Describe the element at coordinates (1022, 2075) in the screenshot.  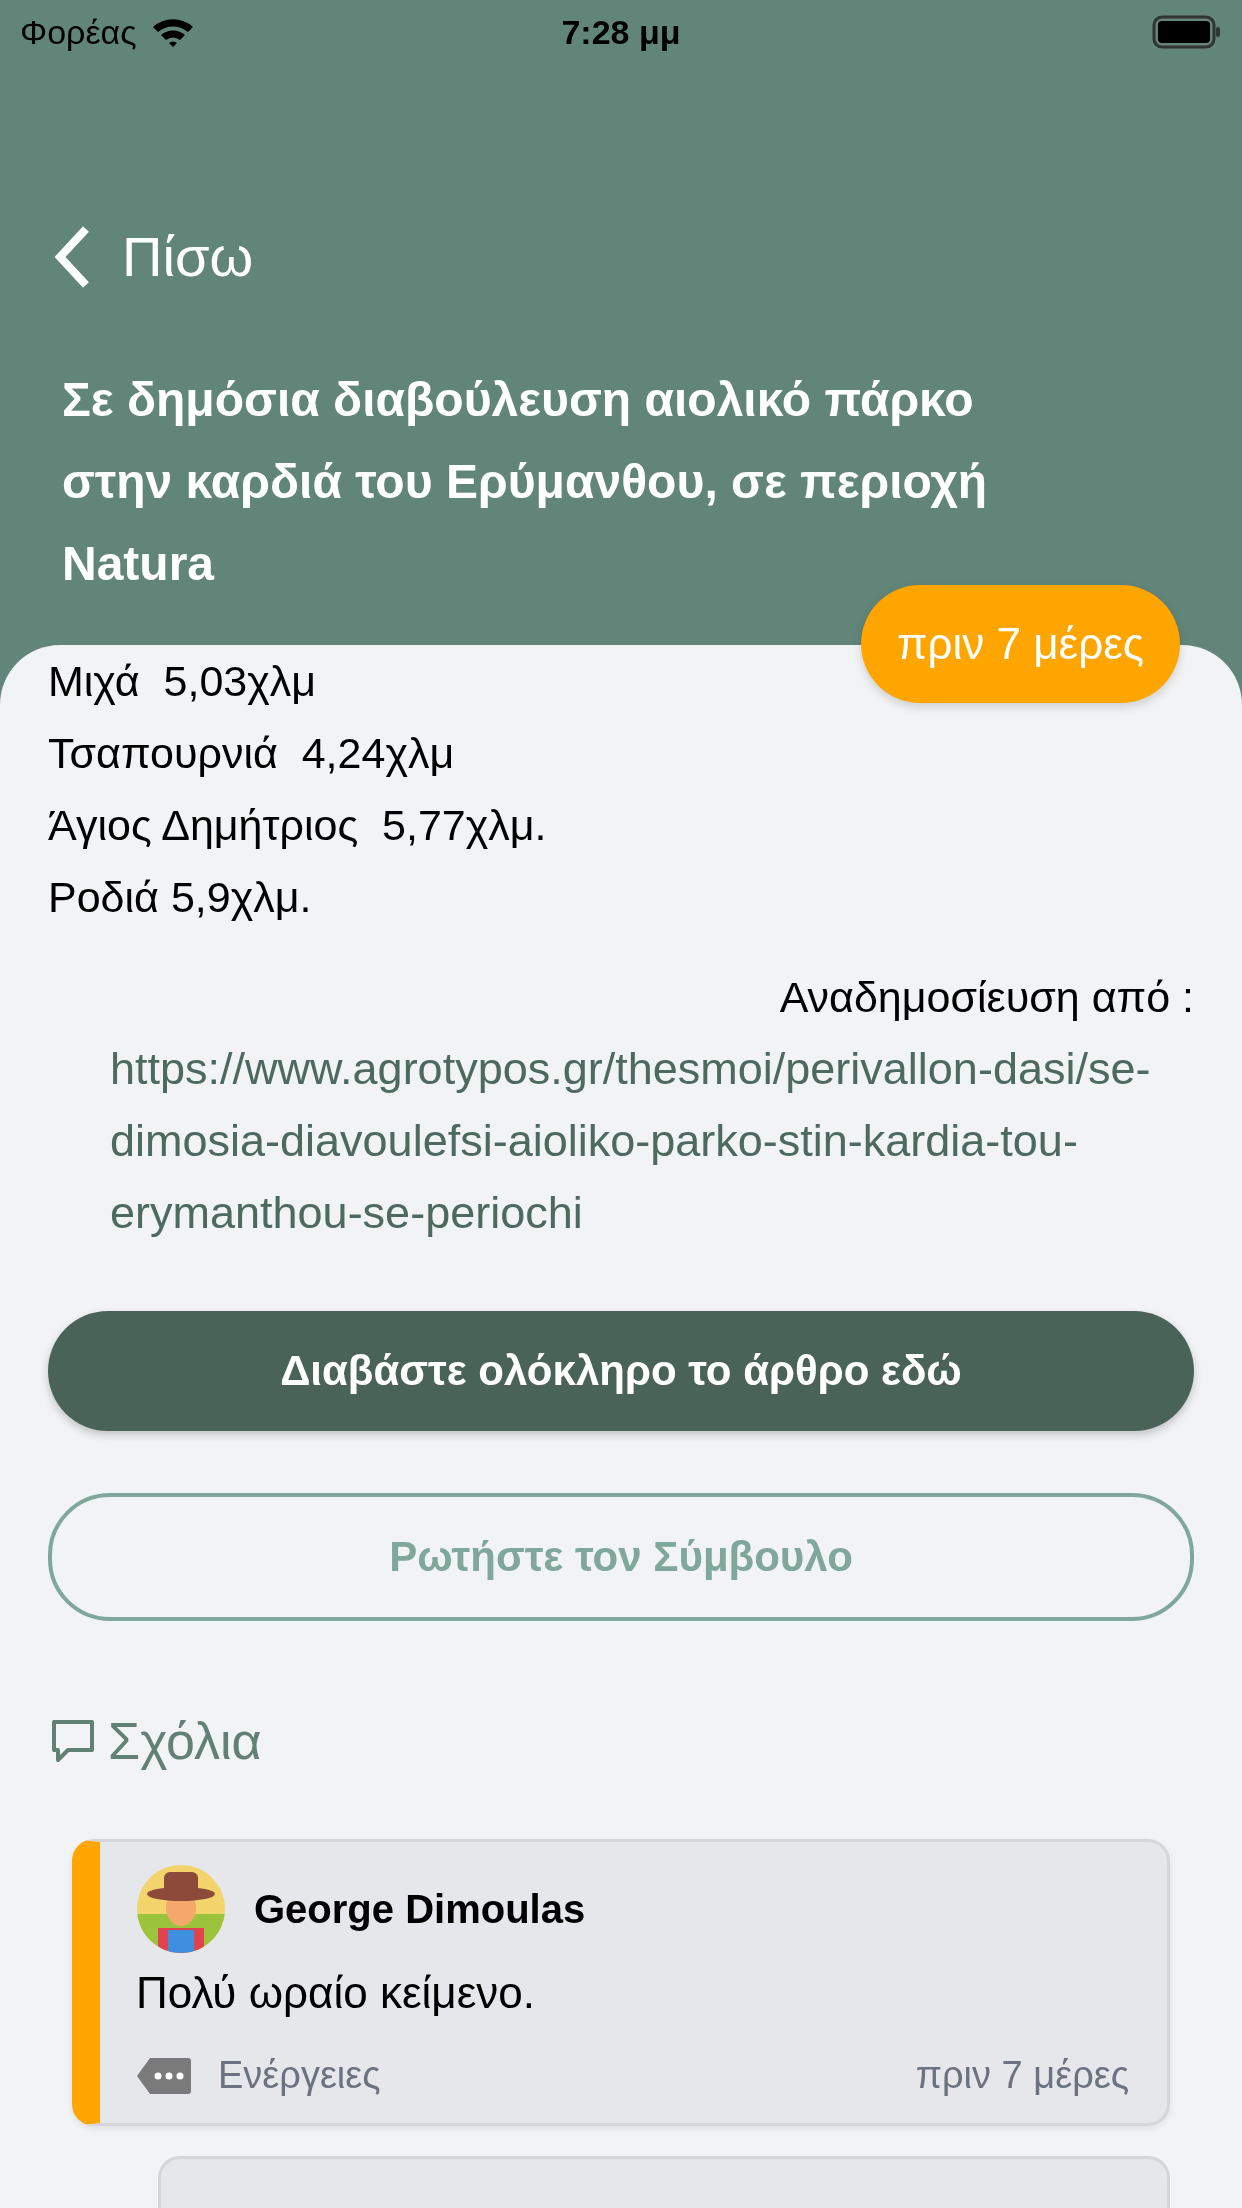
I see `comment-time: πριν 7 μέρες` at that location.